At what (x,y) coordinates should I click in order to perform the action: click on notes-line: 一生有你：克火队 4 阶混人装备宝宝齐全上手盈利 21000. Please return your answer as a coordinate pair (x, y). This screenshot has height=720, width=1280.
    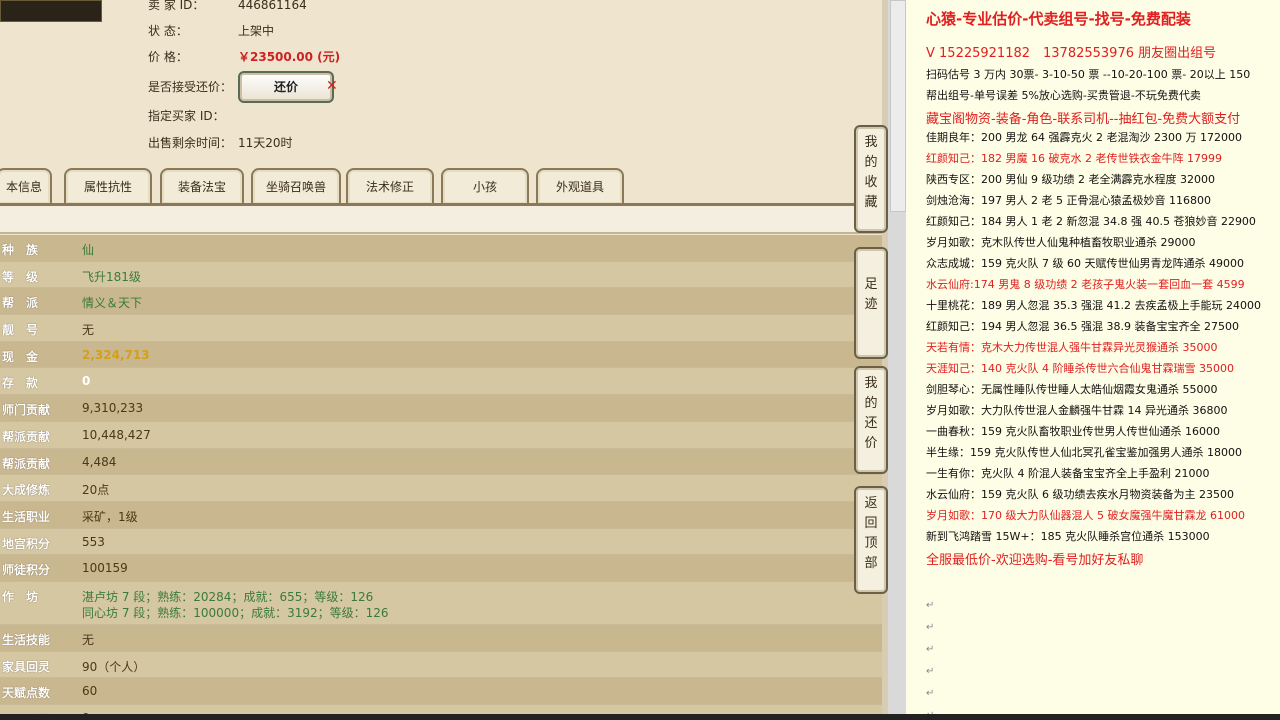
    Looking at the image, I should click on (1068, 473).